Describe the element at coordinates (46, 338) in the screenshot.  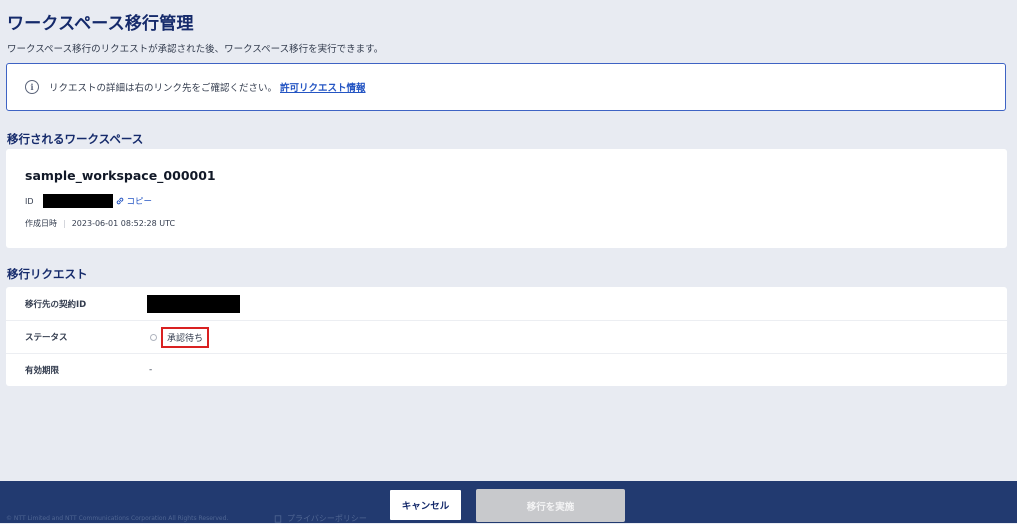
I see `row-label: ステータス` at that location.